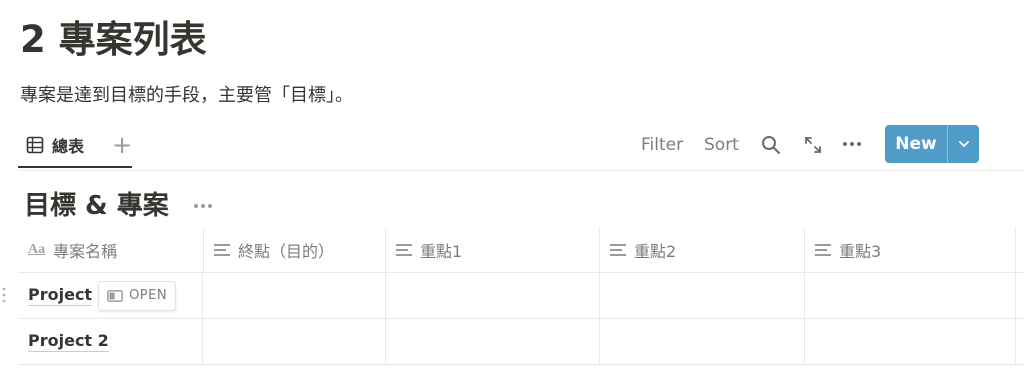  Describe the element at coordinates (286, 251) in the screenshot. I see `column-header-label: 終點（目的）` at that location.